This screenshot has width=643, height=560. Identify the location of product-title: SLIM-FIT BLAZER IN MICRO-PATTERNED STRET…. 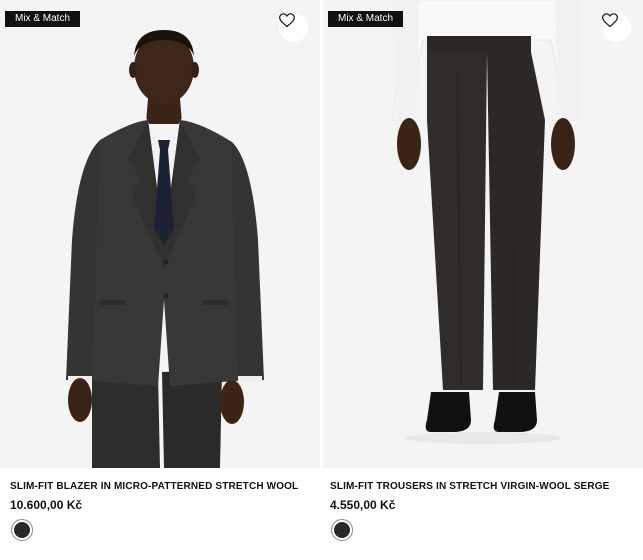
(162, 486).